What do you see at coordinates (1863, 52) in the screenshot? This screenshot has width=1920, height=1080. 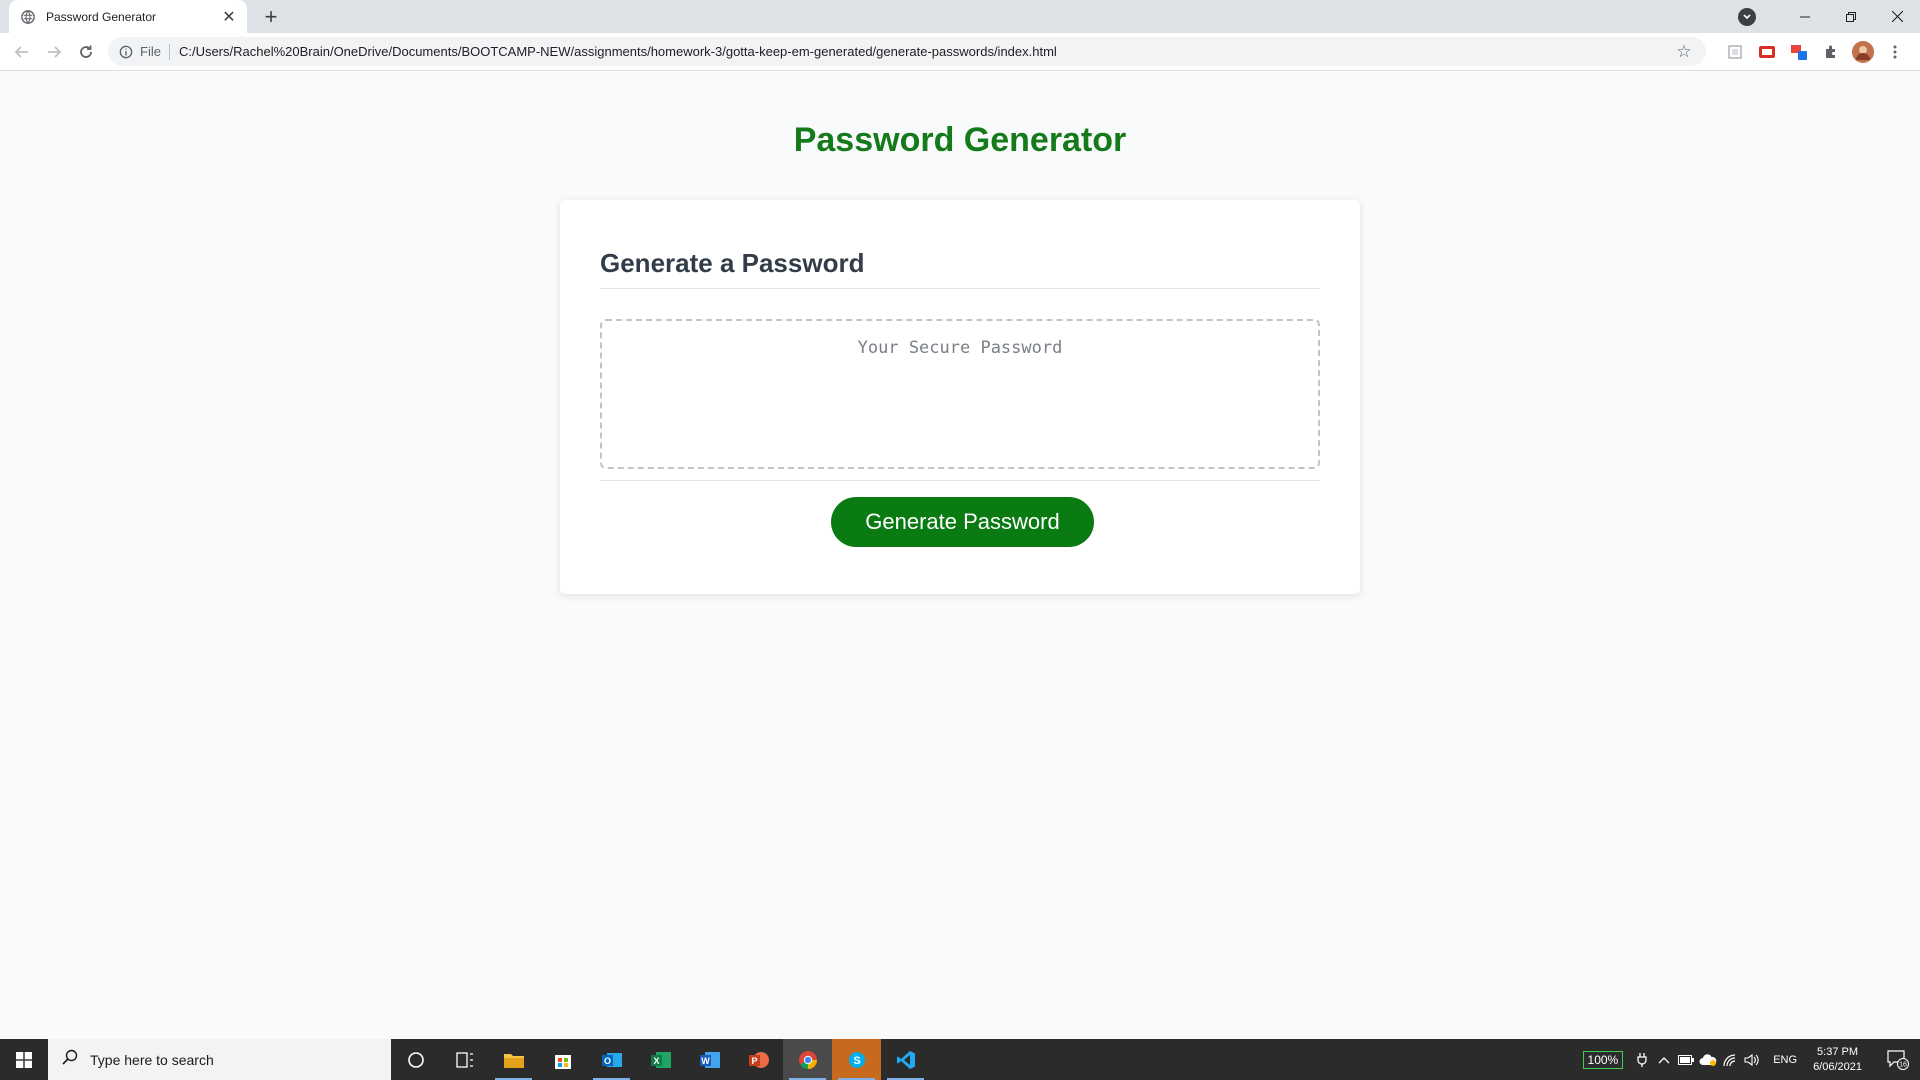 I see `profile-avatar-icon` at bounding box center [1863, 52].